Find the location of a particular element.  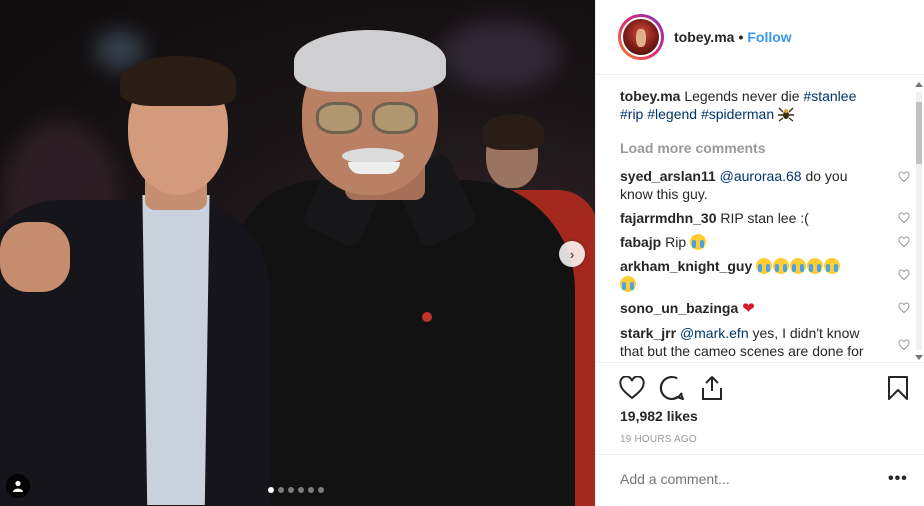

scroll-up-arrow-icon is located at coordinates (919, 84).